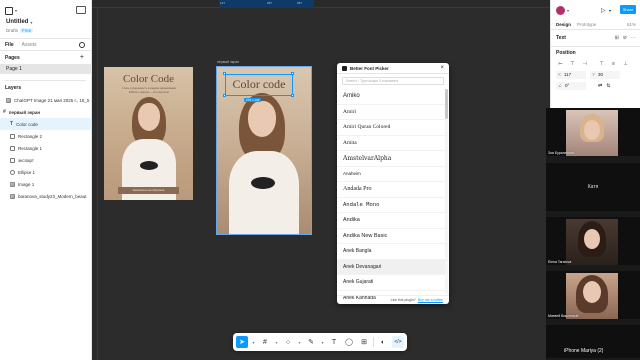 This screenshot has height=360, width=640. I want to click on tab-prototype: Prototype, so click(586, 24).